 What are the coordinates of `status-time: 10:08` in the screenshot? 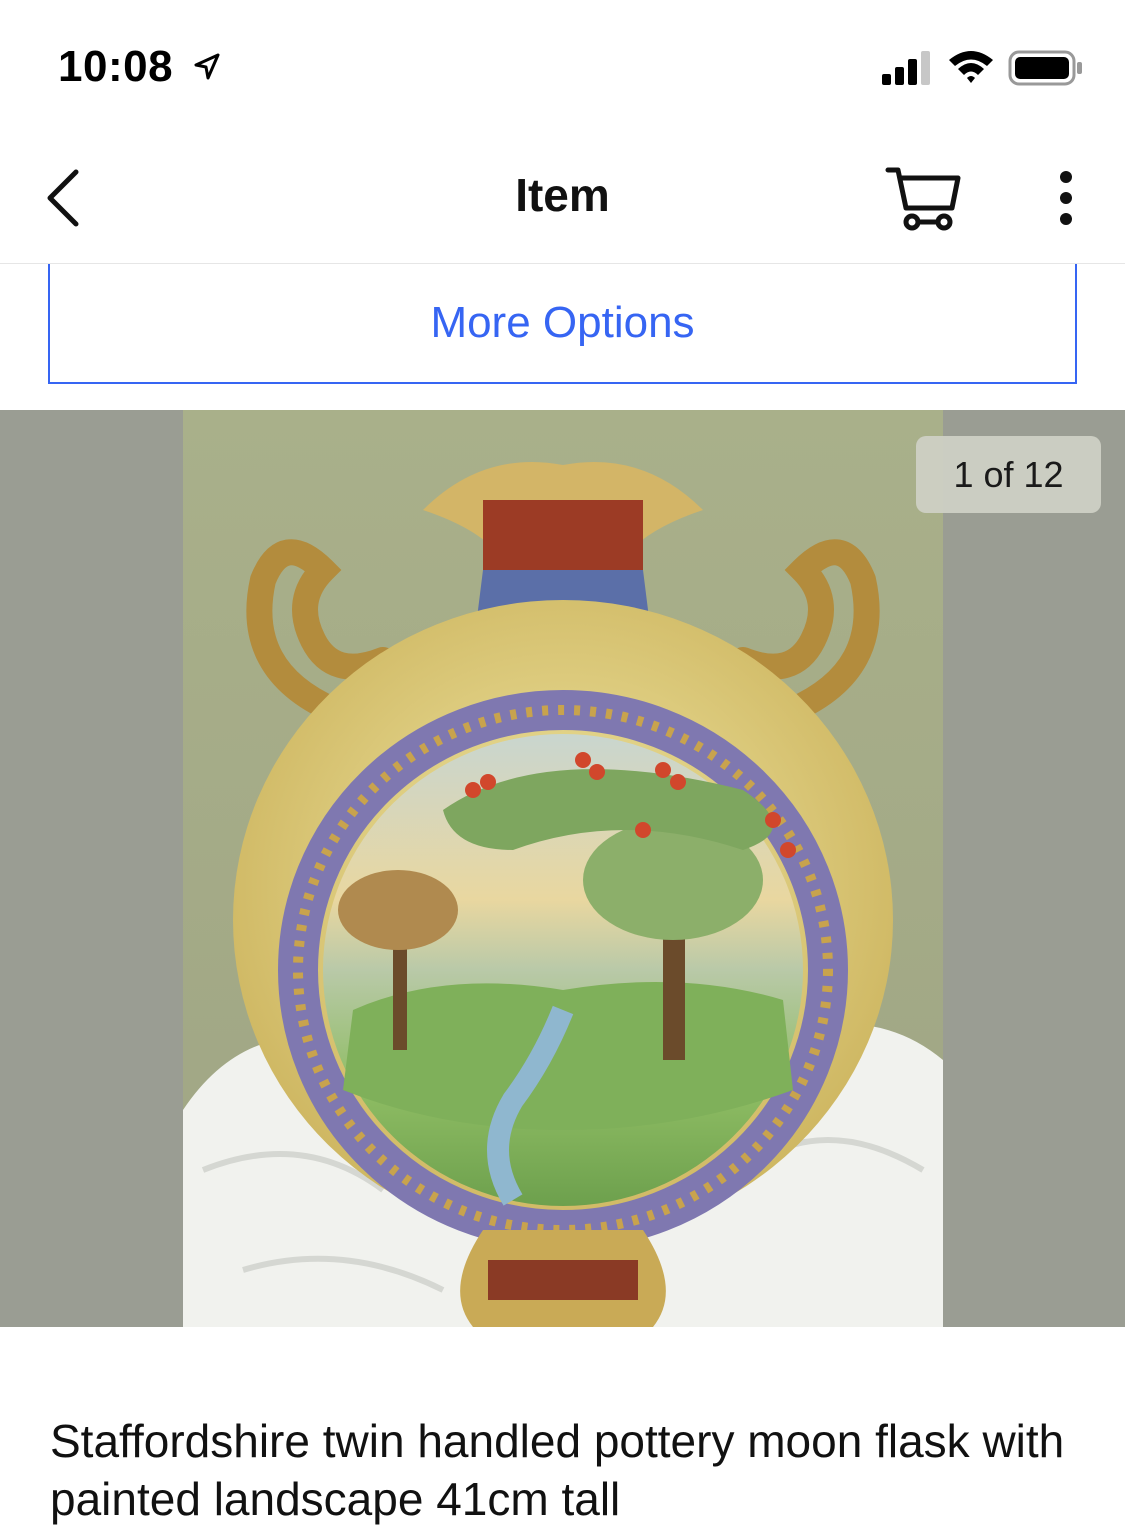 It's located at (116, 66).